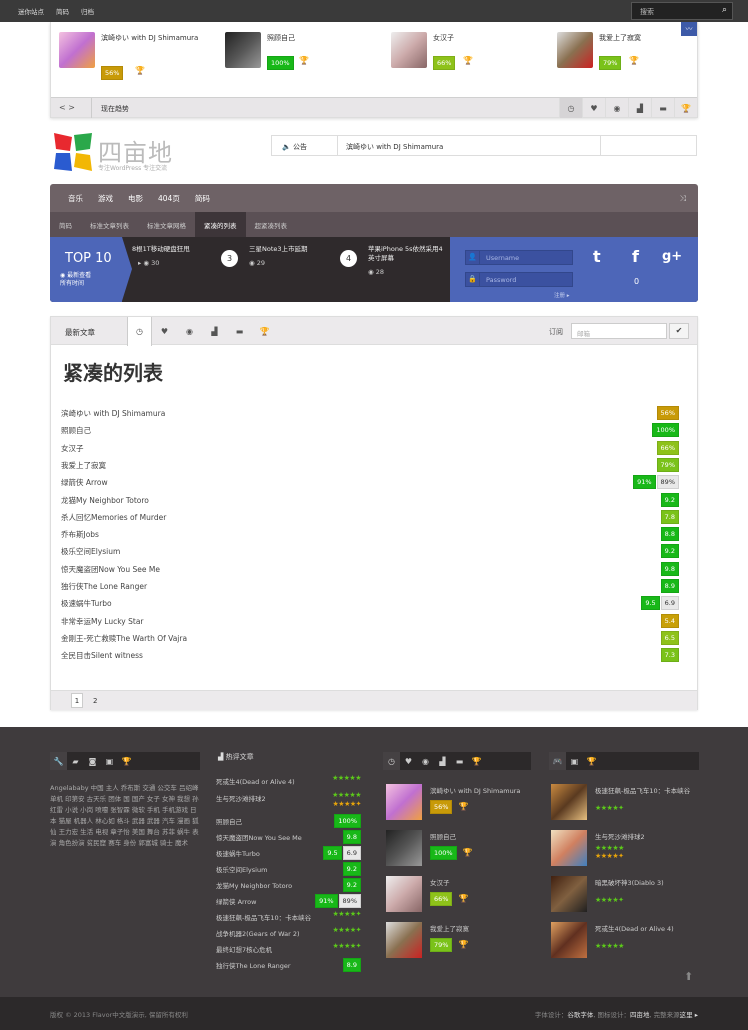 The image size is (748, 1030). What do you see at coordinates (105, 500) in the screenshot?
I see `article-title: 龙猫My Neighbor Totoro` at bounding box center [105, 500].